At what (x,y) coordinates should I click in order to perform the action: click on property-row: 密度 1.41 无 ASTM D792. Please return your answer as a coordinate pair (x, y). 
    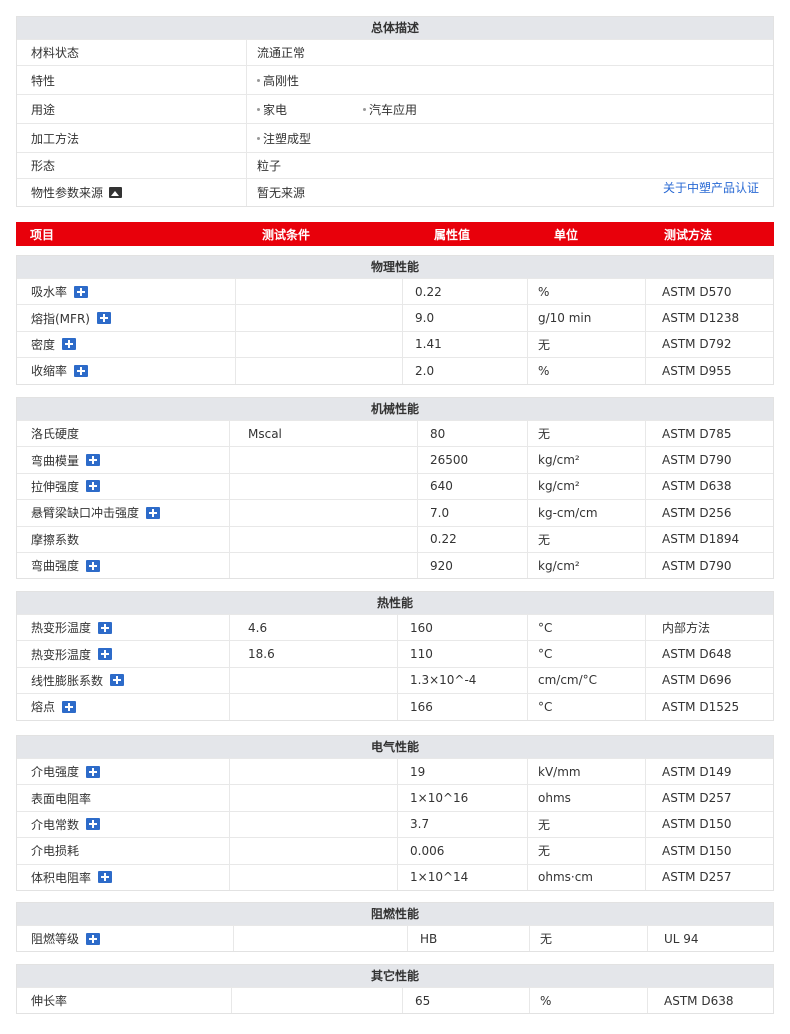
    Looking at the image, I should click on (395, 344).